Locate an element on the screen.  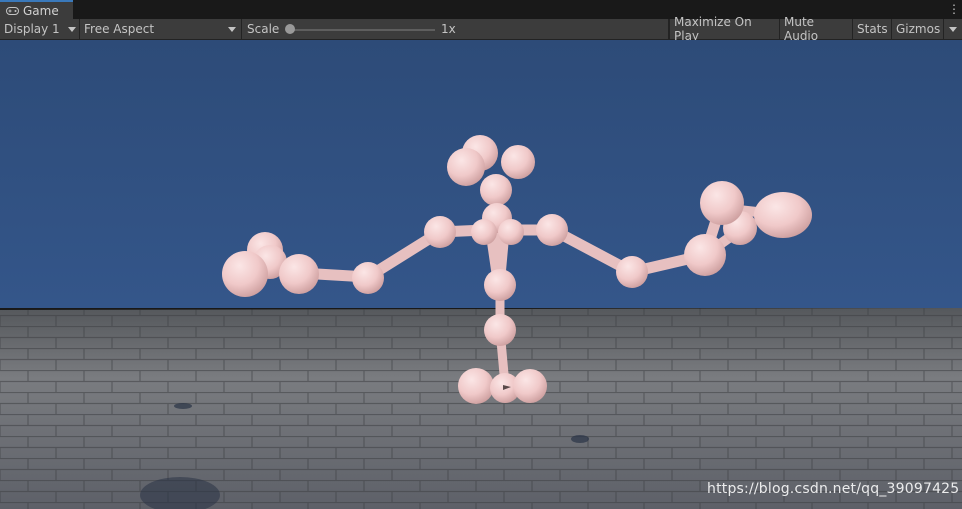
gamepad-icon is located at coordinates (12, 10).